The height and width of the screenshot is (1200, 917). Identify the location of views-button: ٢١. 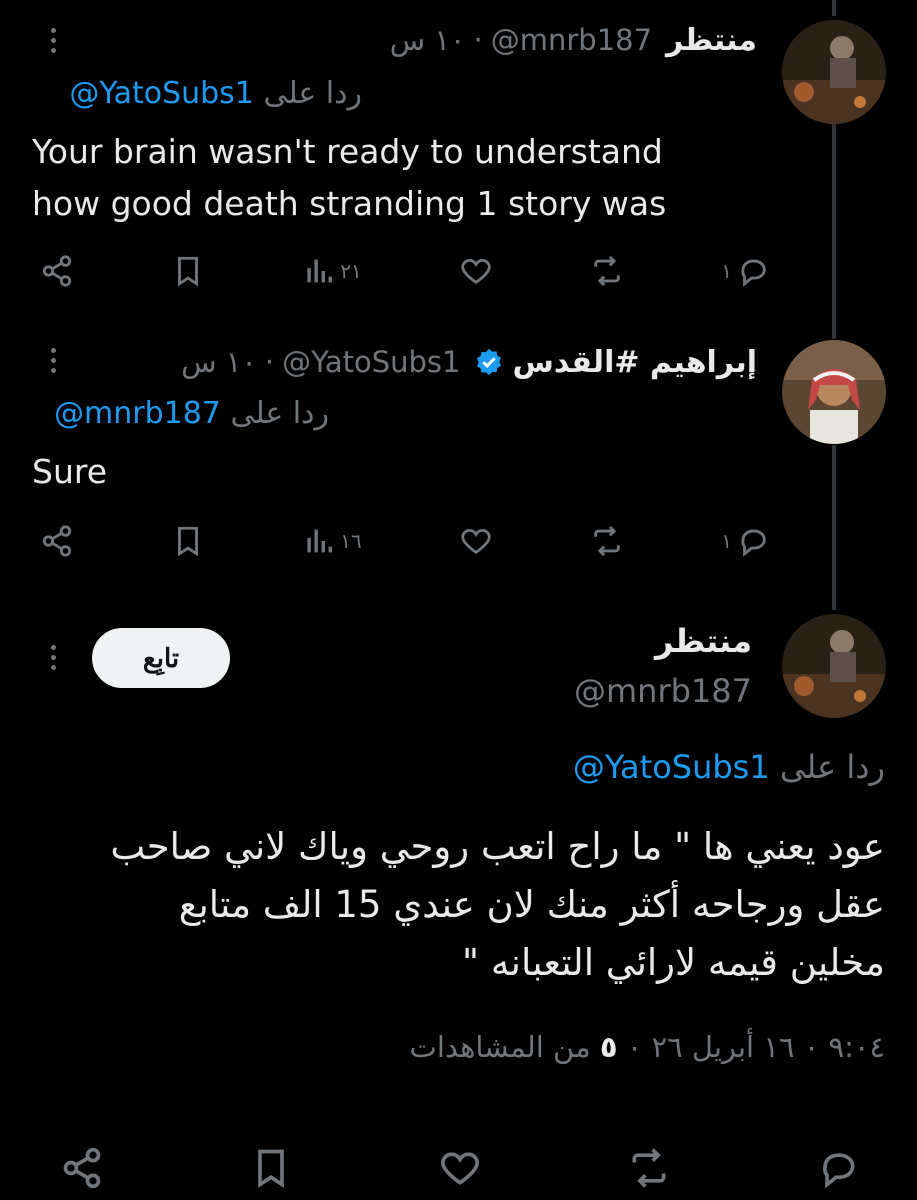
(332, 271).